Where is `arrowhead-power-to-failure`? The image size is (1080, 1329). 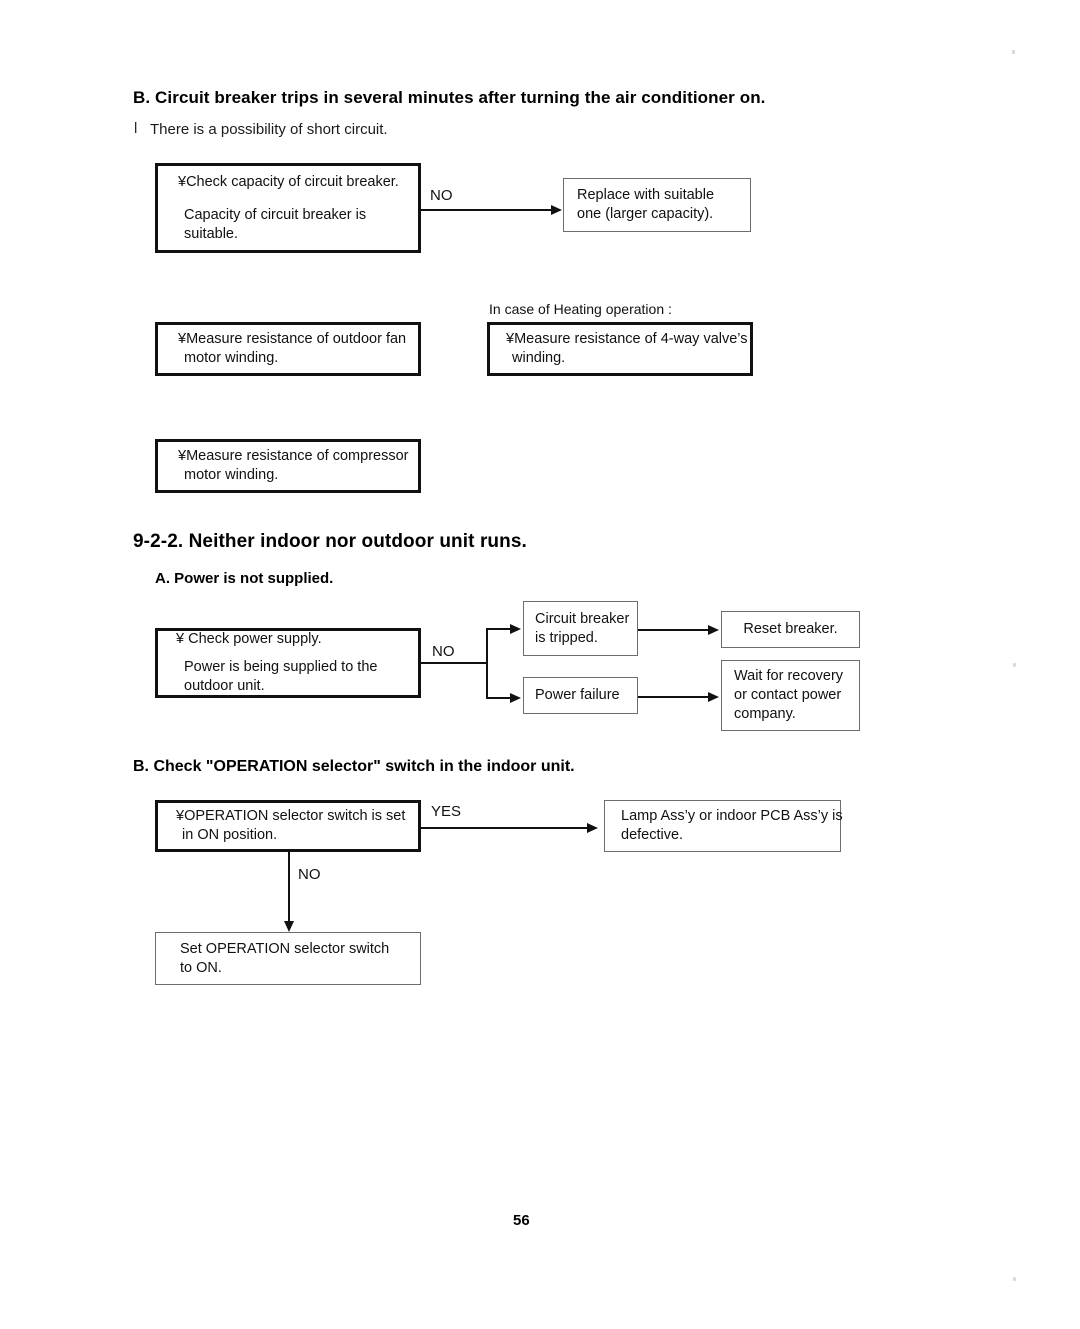 arrowhead-power-to-failure is located at coordinates (515, 698).